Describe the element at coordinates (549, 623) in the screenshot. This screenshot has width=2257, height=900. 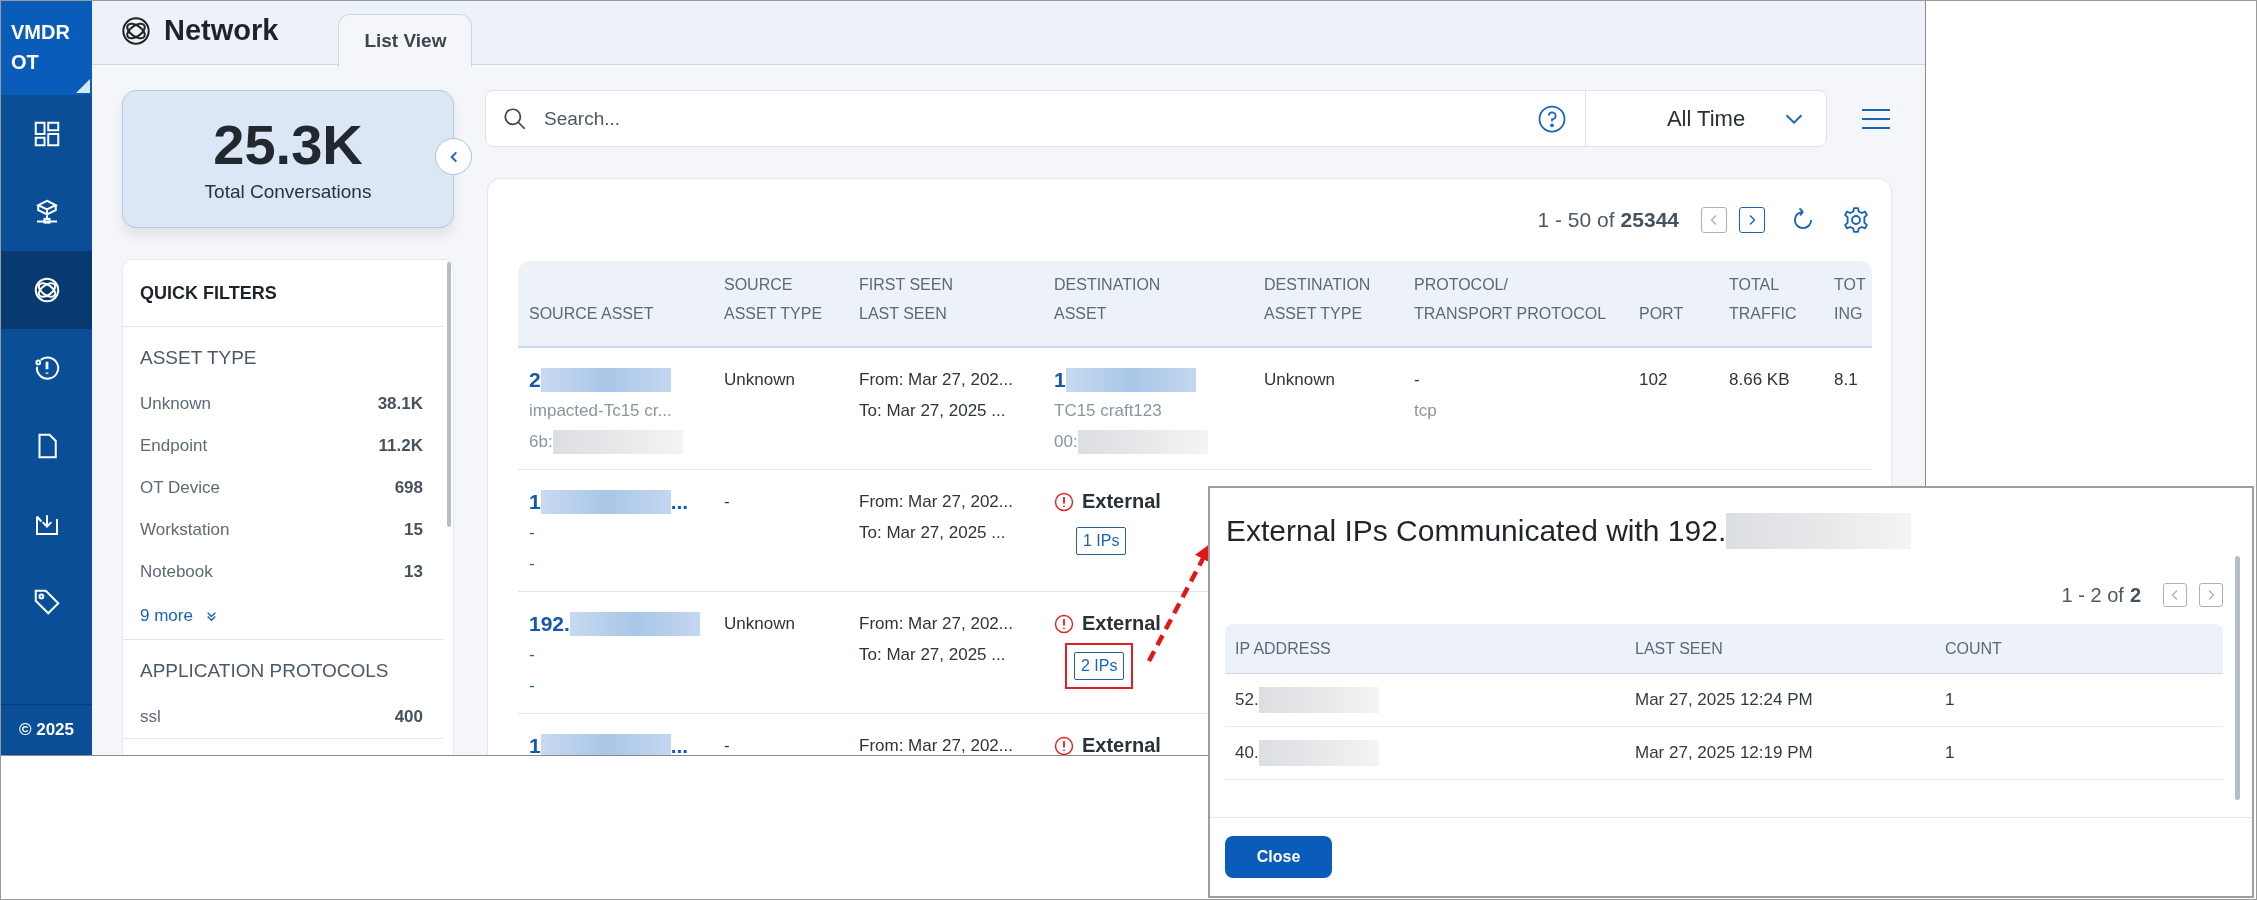
I see `table-cell: 192.` at that location.